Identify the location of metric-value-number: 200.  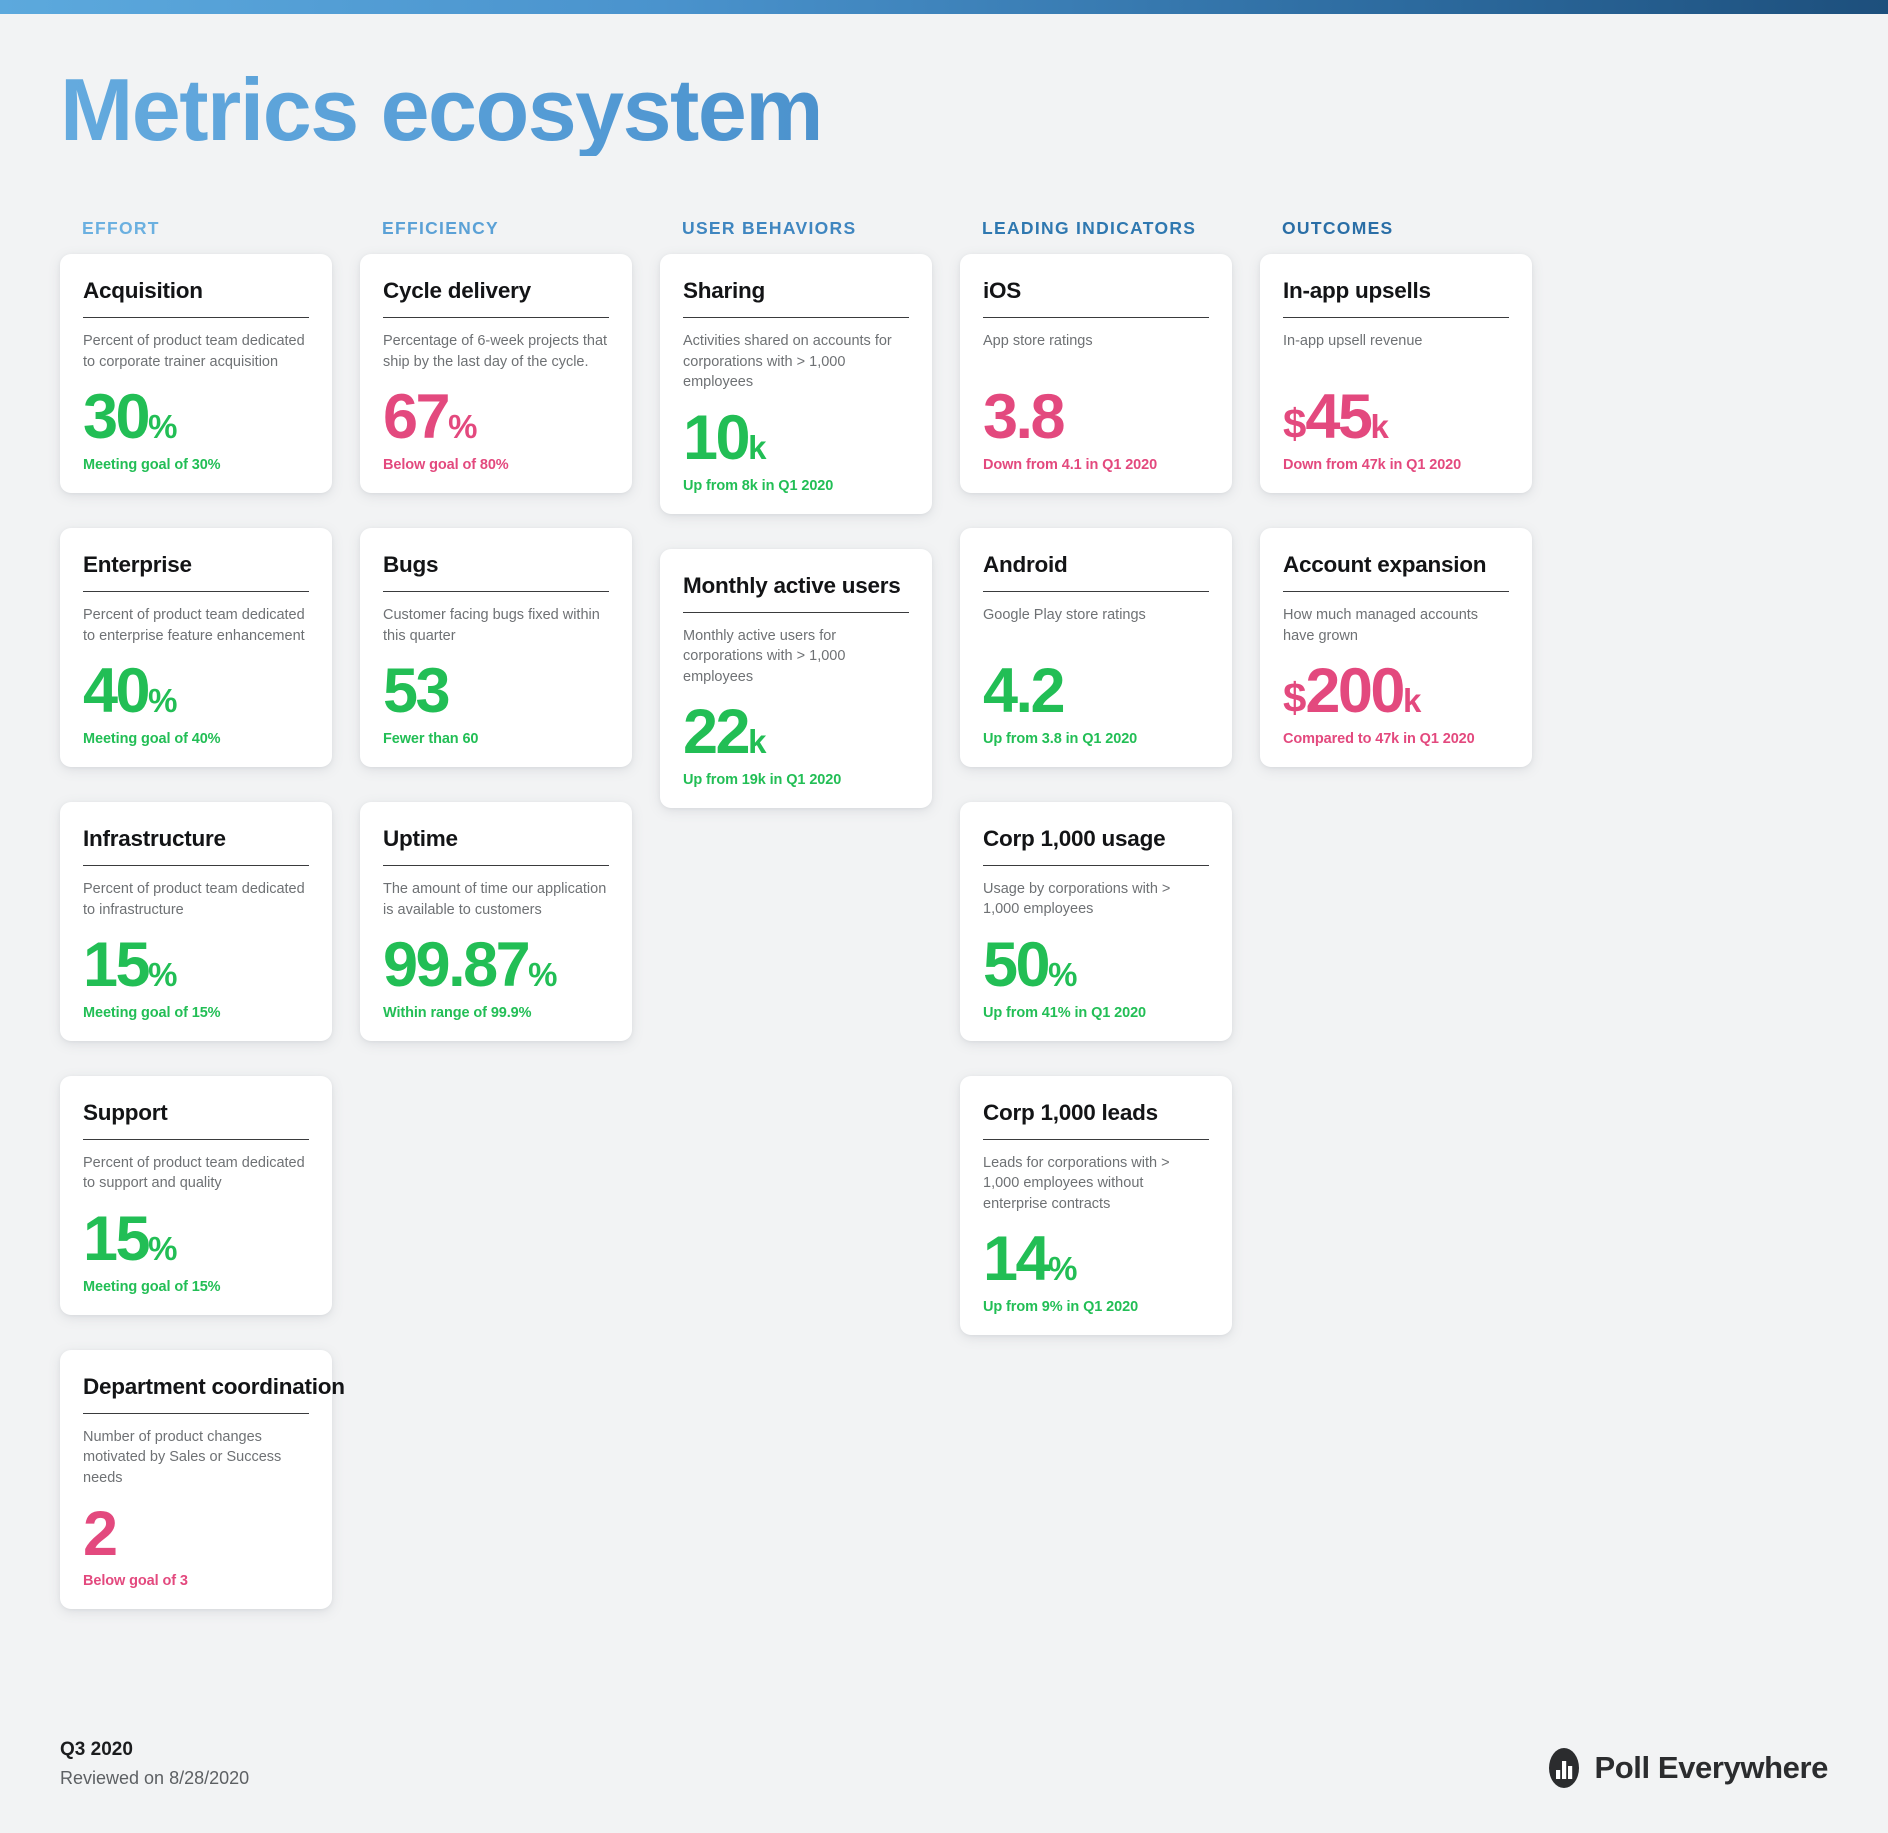
(1355, 691).